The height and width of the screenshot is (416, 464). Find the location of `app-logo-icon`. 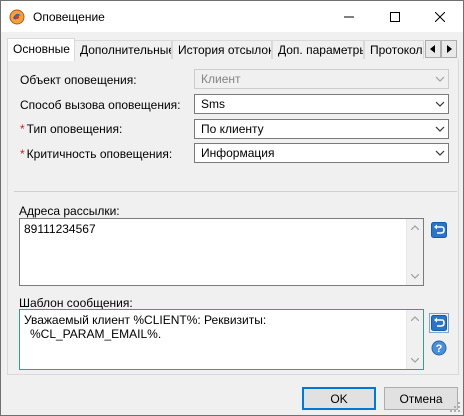

app-logo-icon is located at coordinates (17, 17).